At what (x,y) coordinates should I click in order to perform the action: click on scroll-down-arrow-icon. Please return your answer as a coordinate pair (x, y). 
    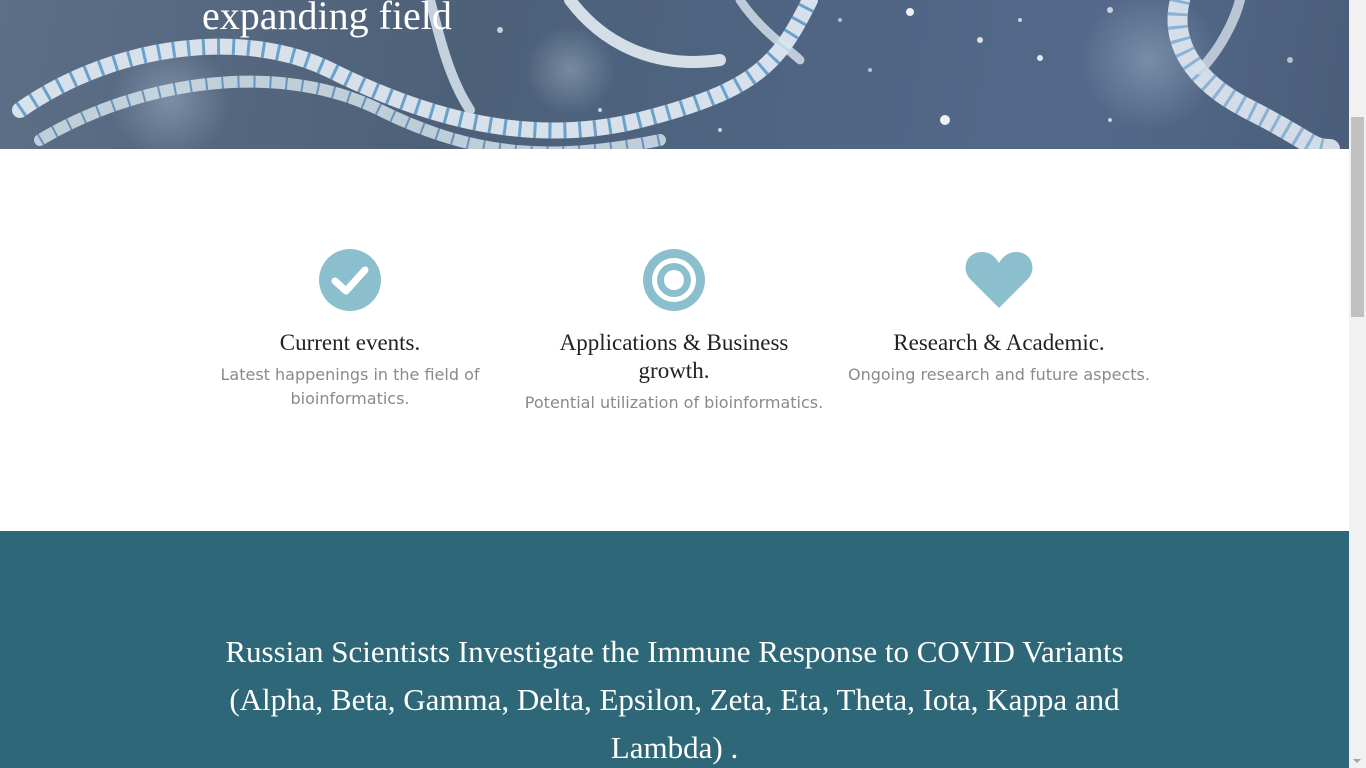
    Looking at the image, I should click on (1357, 761).